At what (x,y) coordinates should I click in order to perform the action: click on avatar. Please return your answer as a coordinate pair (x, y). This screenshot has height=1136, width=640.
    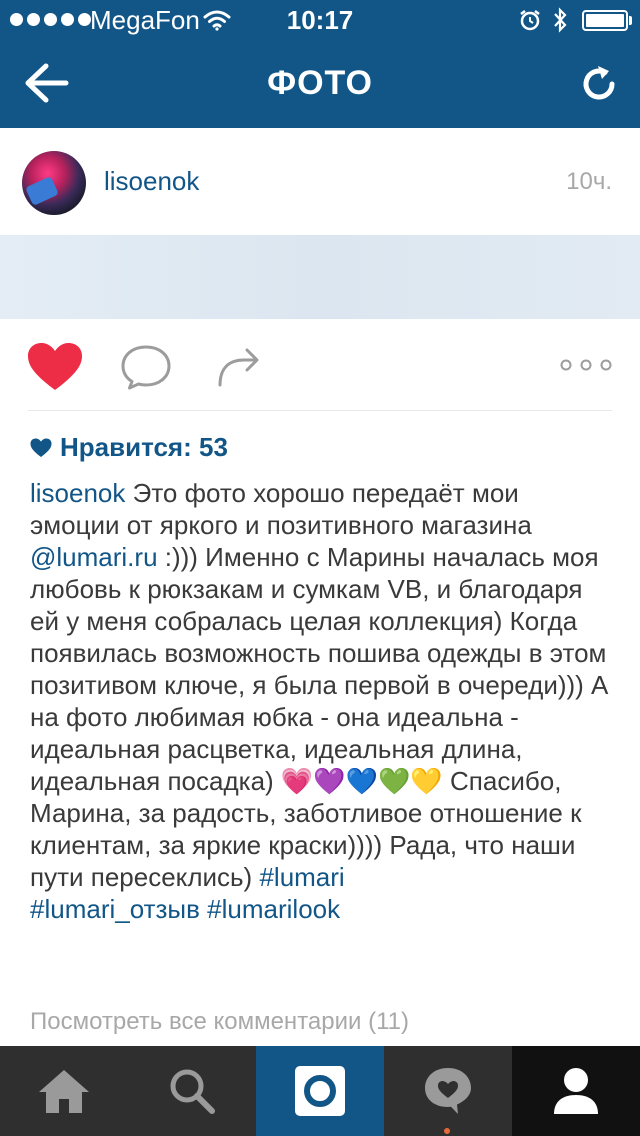
    Looking at the image, I should click on (54, 183).